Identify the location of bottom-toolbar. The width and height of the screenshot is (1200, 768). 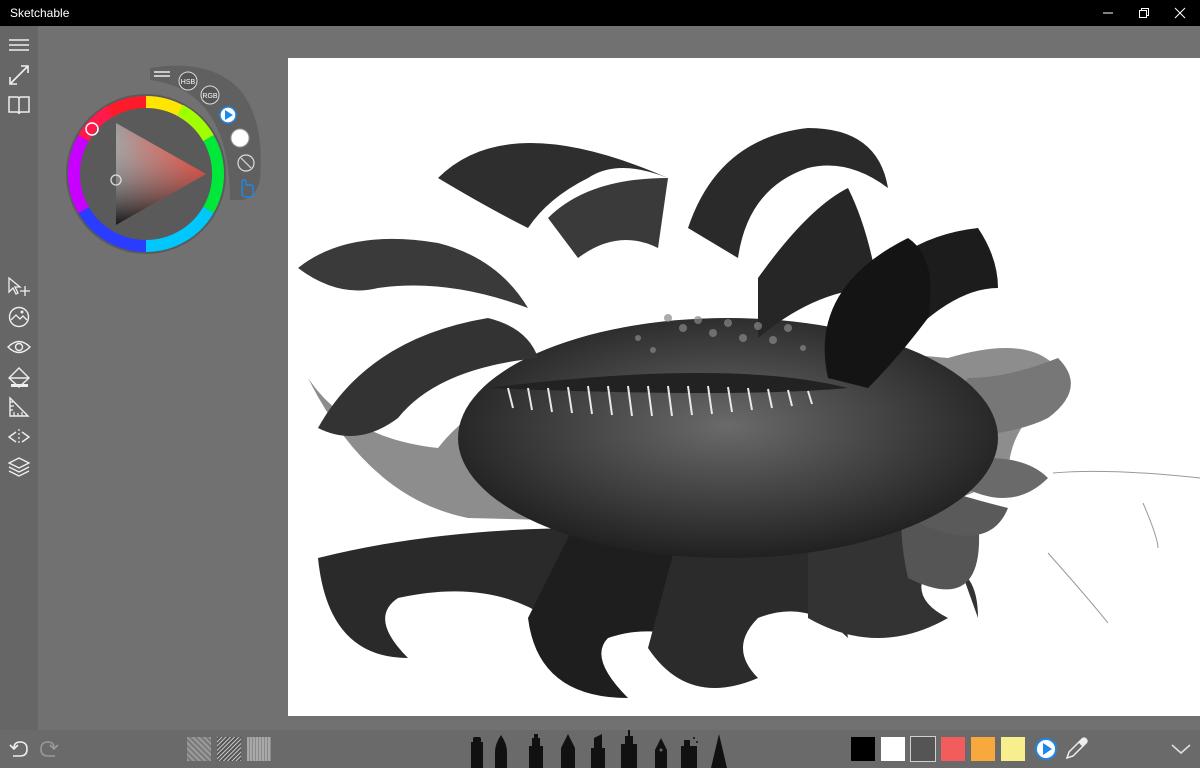
(600, 749).